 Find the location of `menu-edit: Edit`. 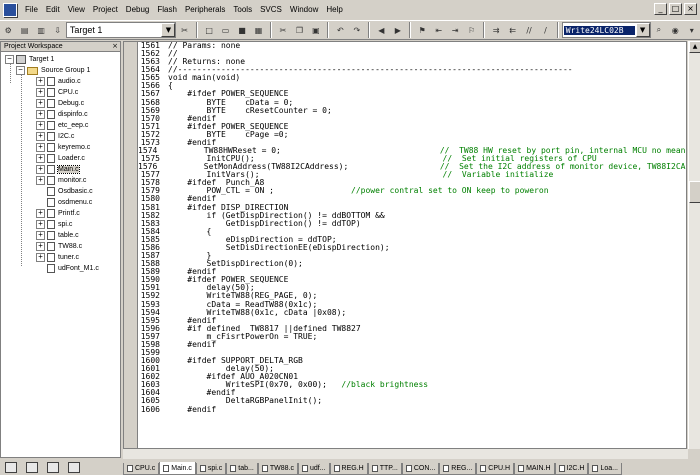

menu-edit: Edit is located at coordinates (53, 9).